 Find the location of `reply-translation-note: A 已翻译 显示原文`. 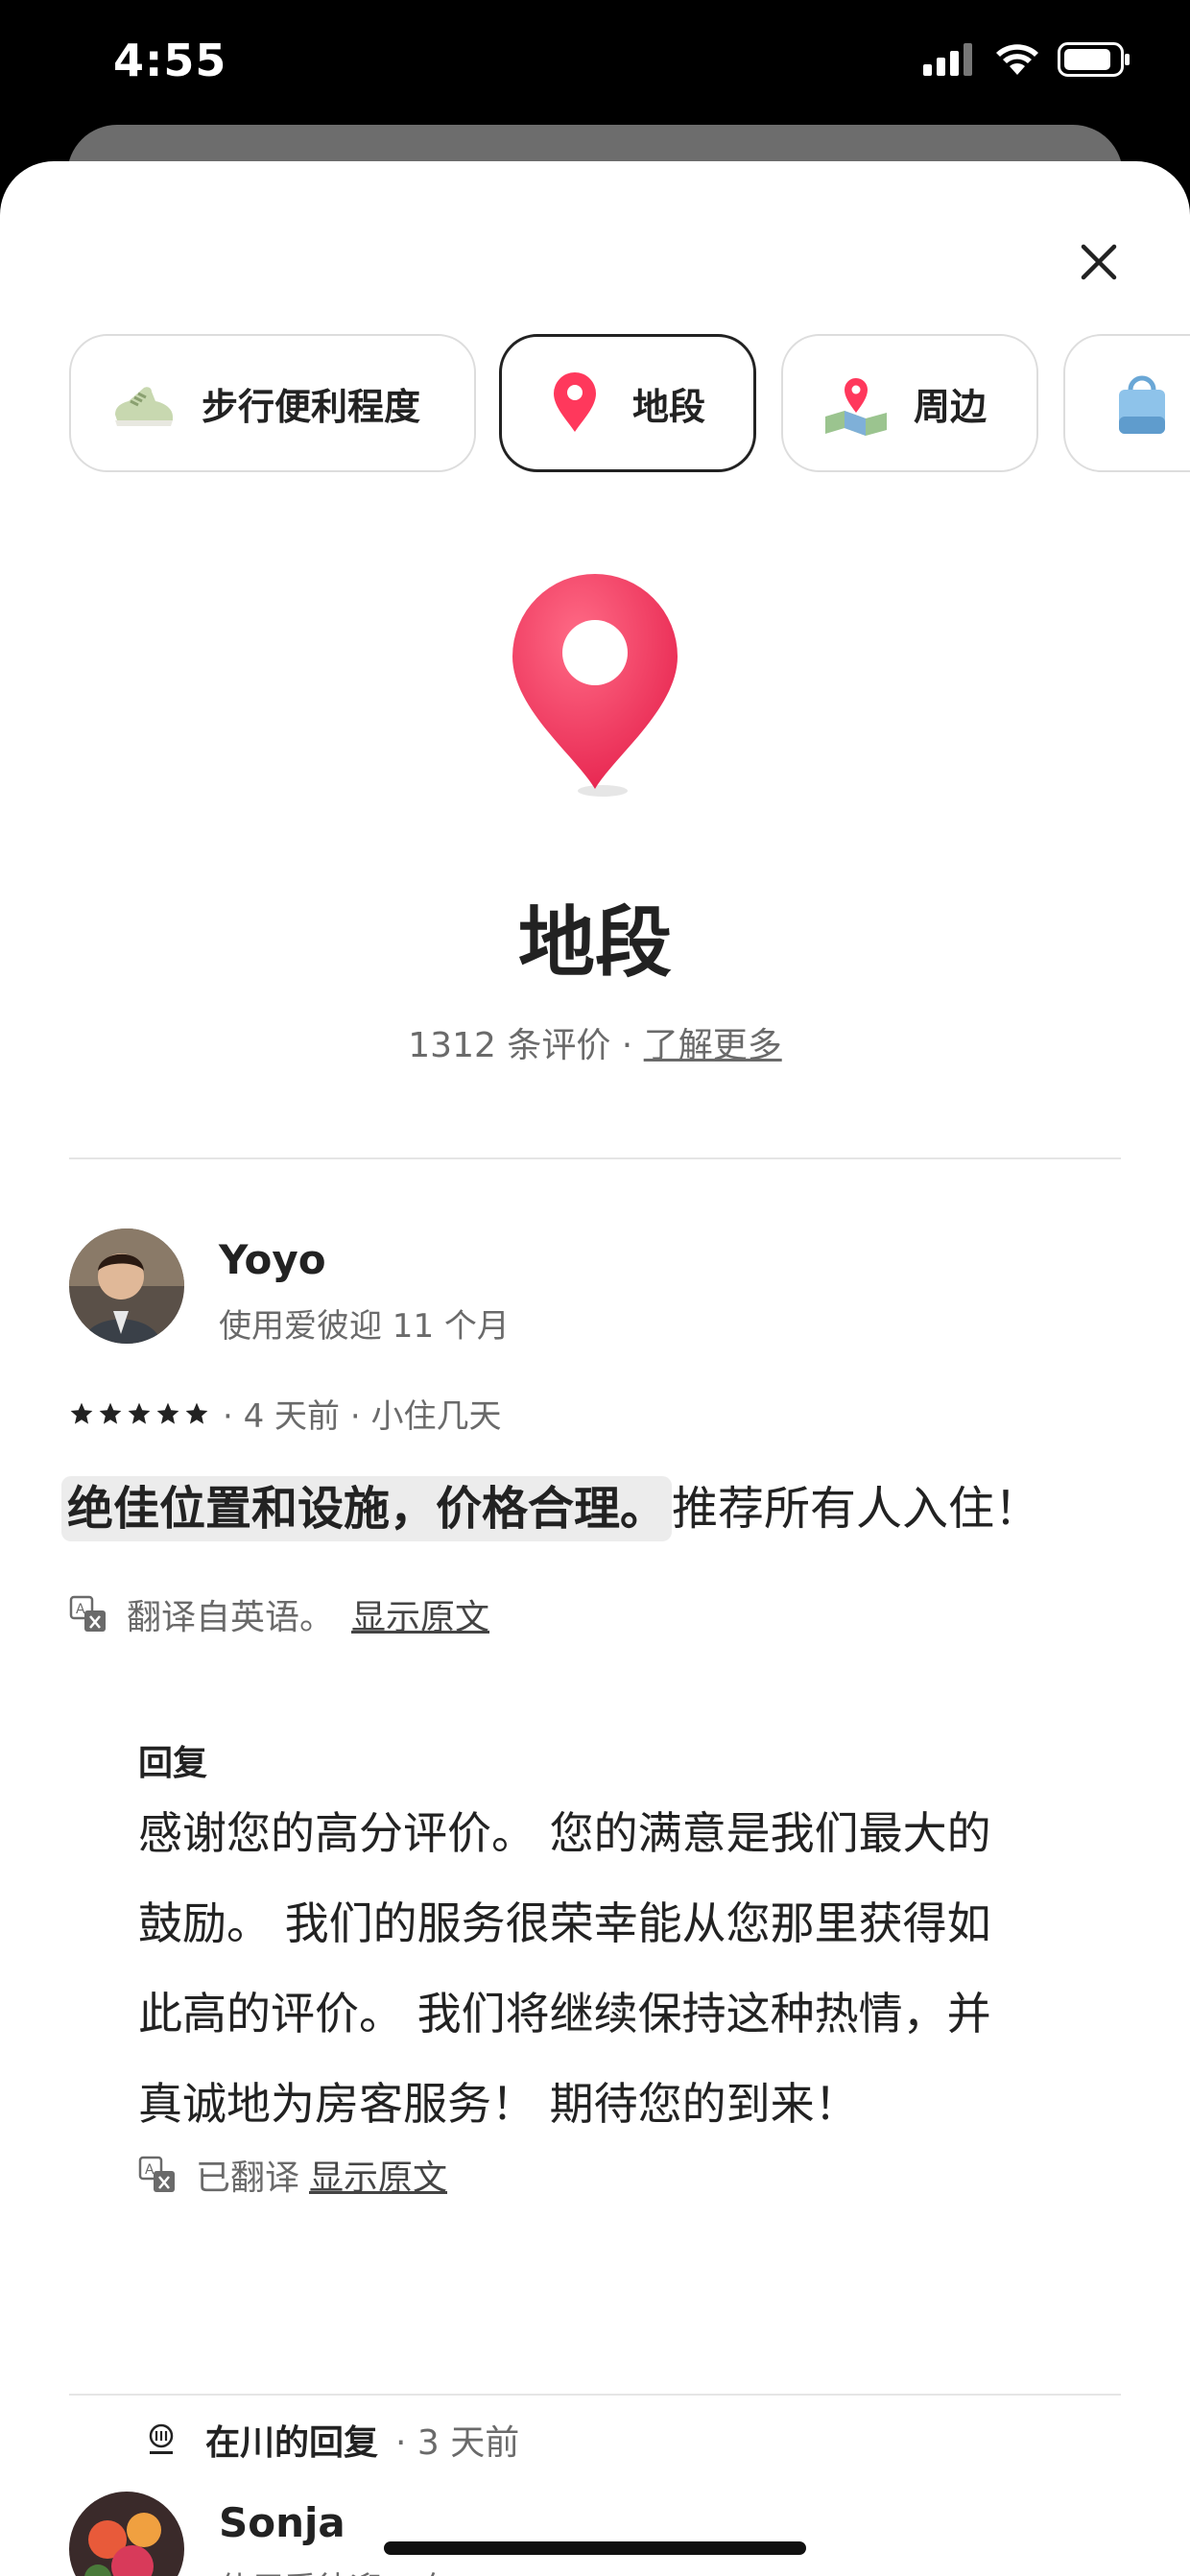

reply-translation-note: A 已翻译 显示原文 is located at coordinates (292, 2175).